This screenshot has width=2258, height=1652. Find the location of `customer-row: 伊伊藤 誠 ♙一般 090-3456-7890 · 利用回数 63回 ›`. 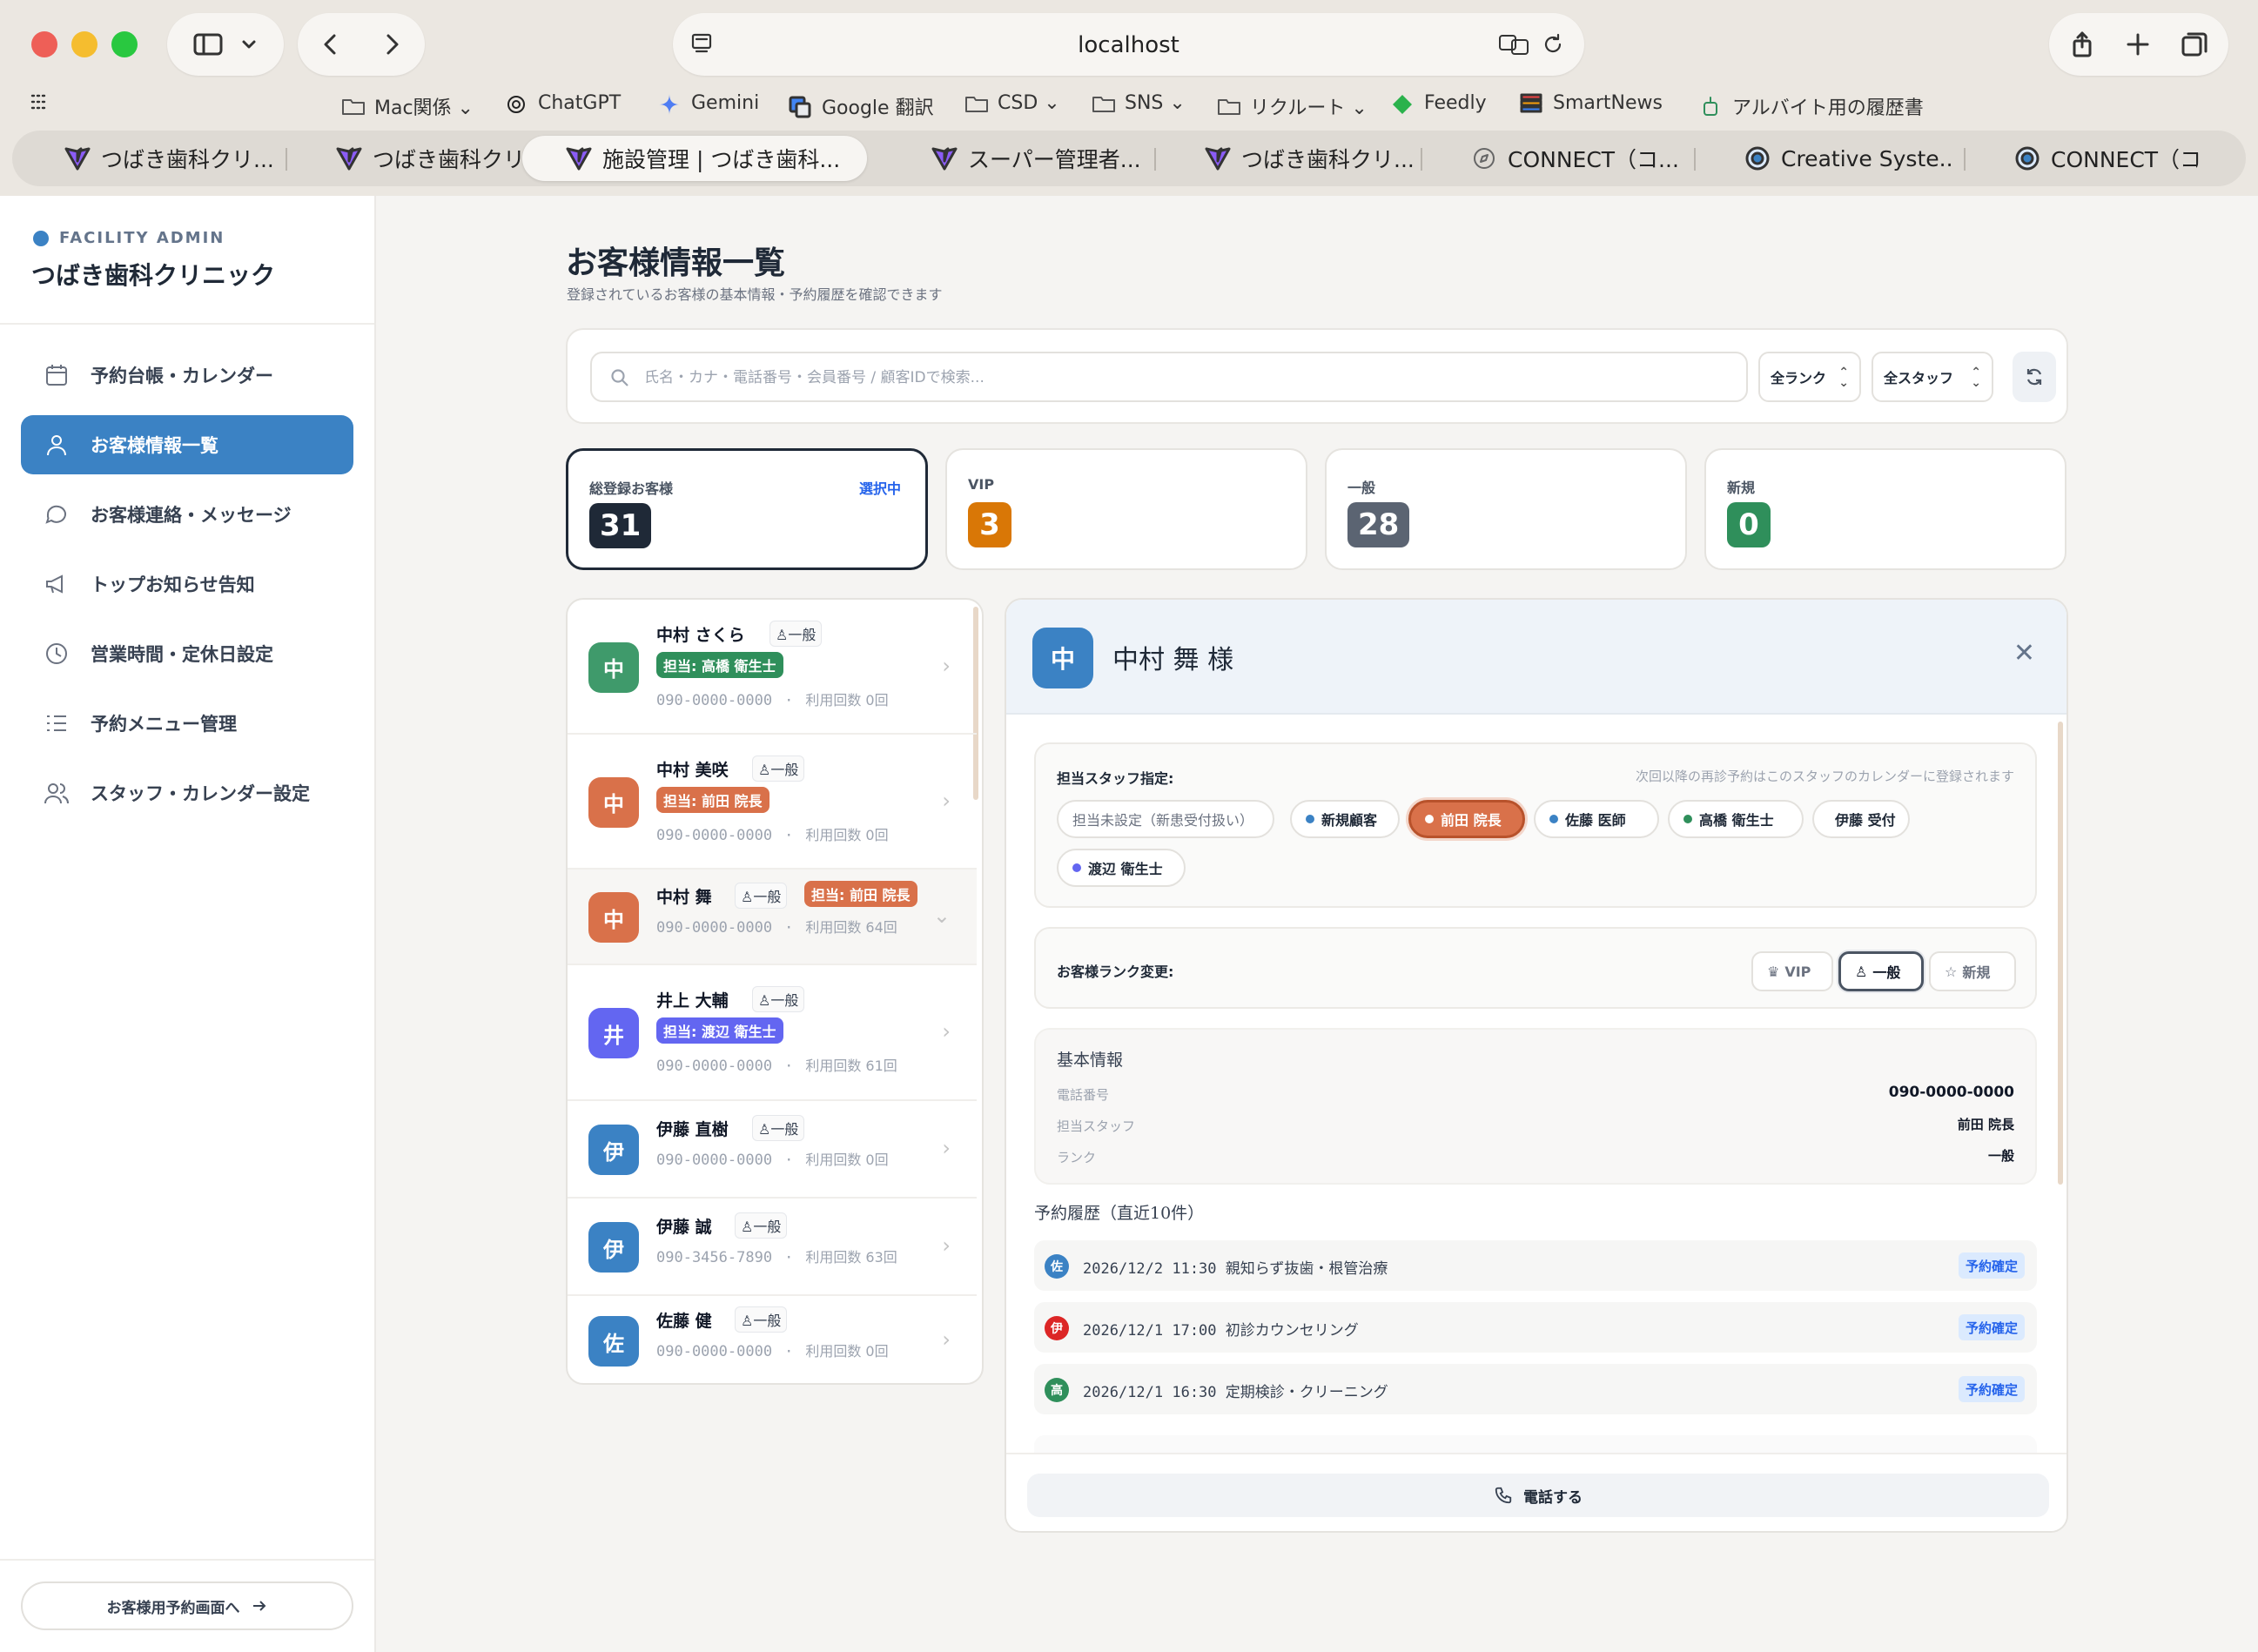

customer-row: 伊伊藤 誠 ♙一般 090-3456-7890 · 利用回数 63回 › is located at coordinates (773, 1248).